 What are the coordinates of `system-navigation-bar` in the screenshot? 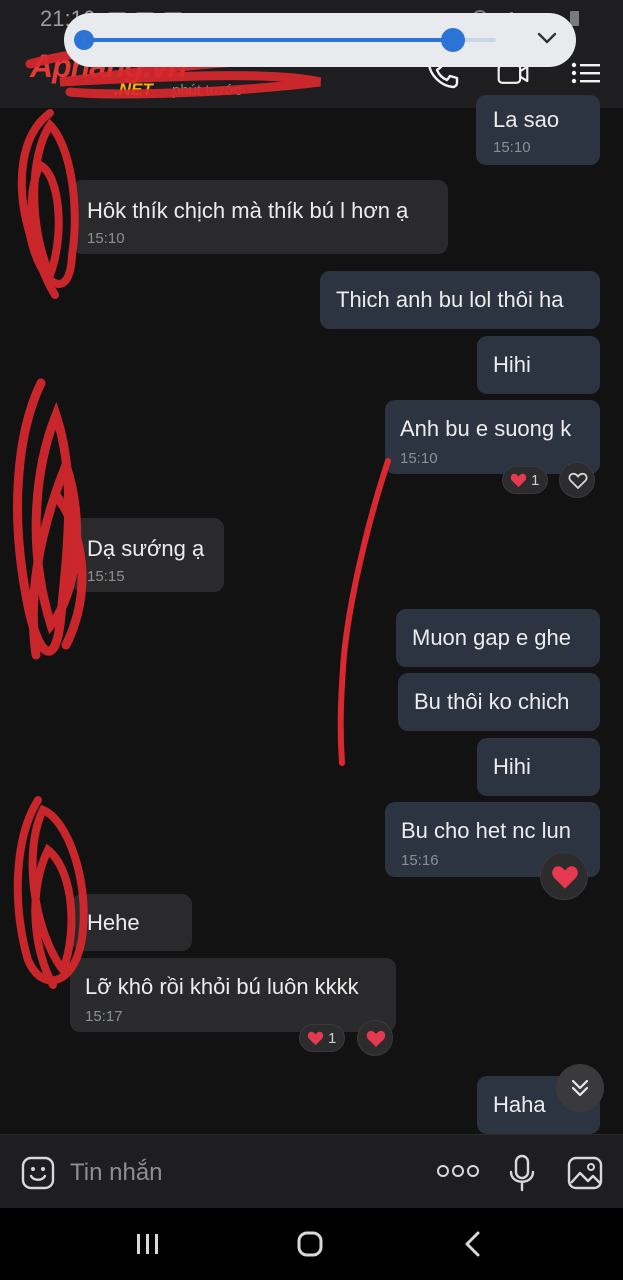 It's located at (311, 1244).